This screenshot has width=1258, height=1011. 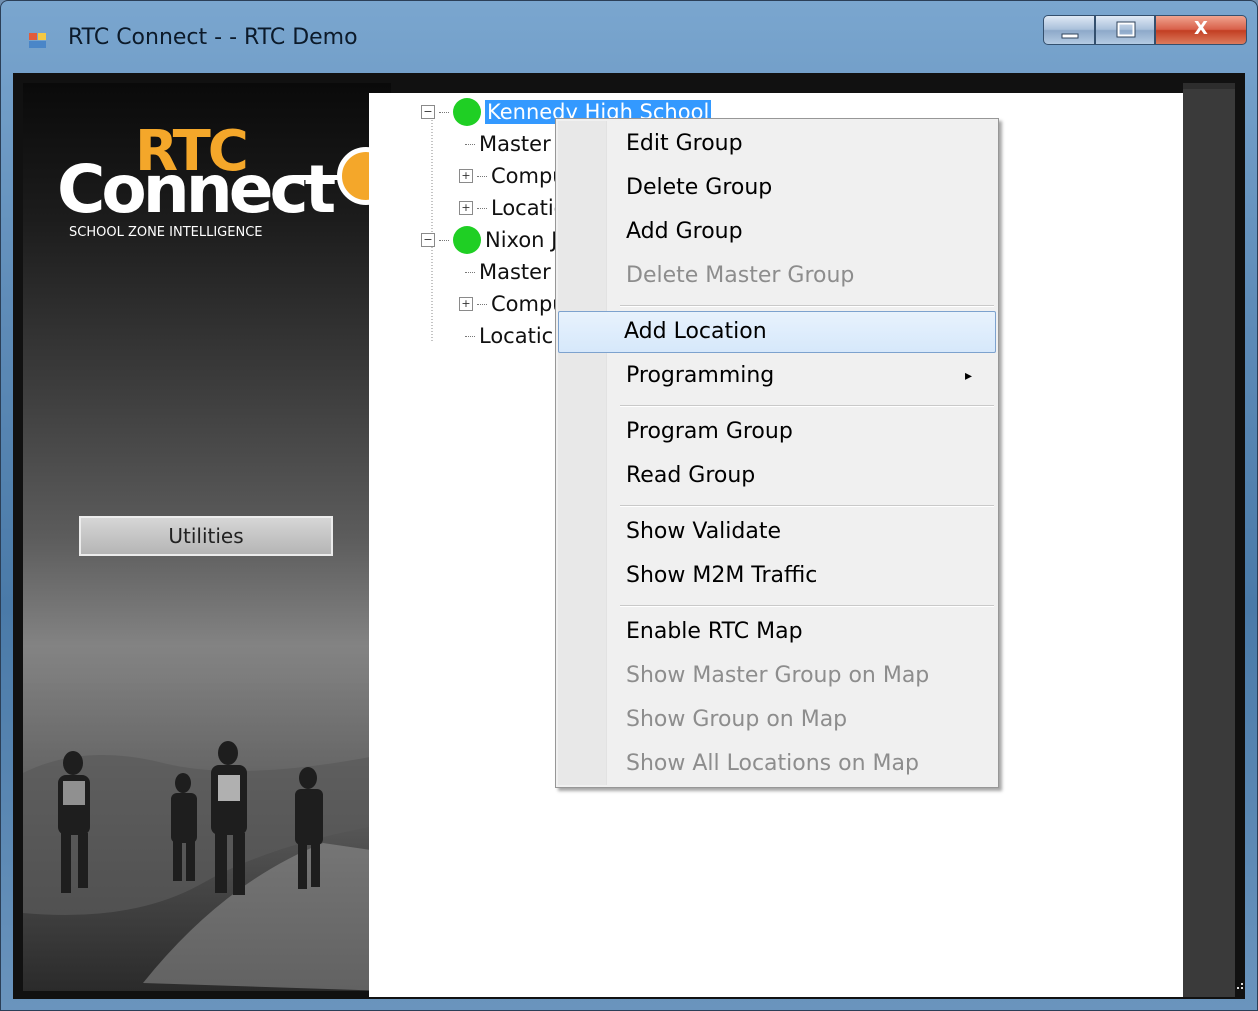 What do you see at coordinates (709, 431) in the screenshot?
I see `menu-item-label: Program Group` at bounding box center [709, 431].